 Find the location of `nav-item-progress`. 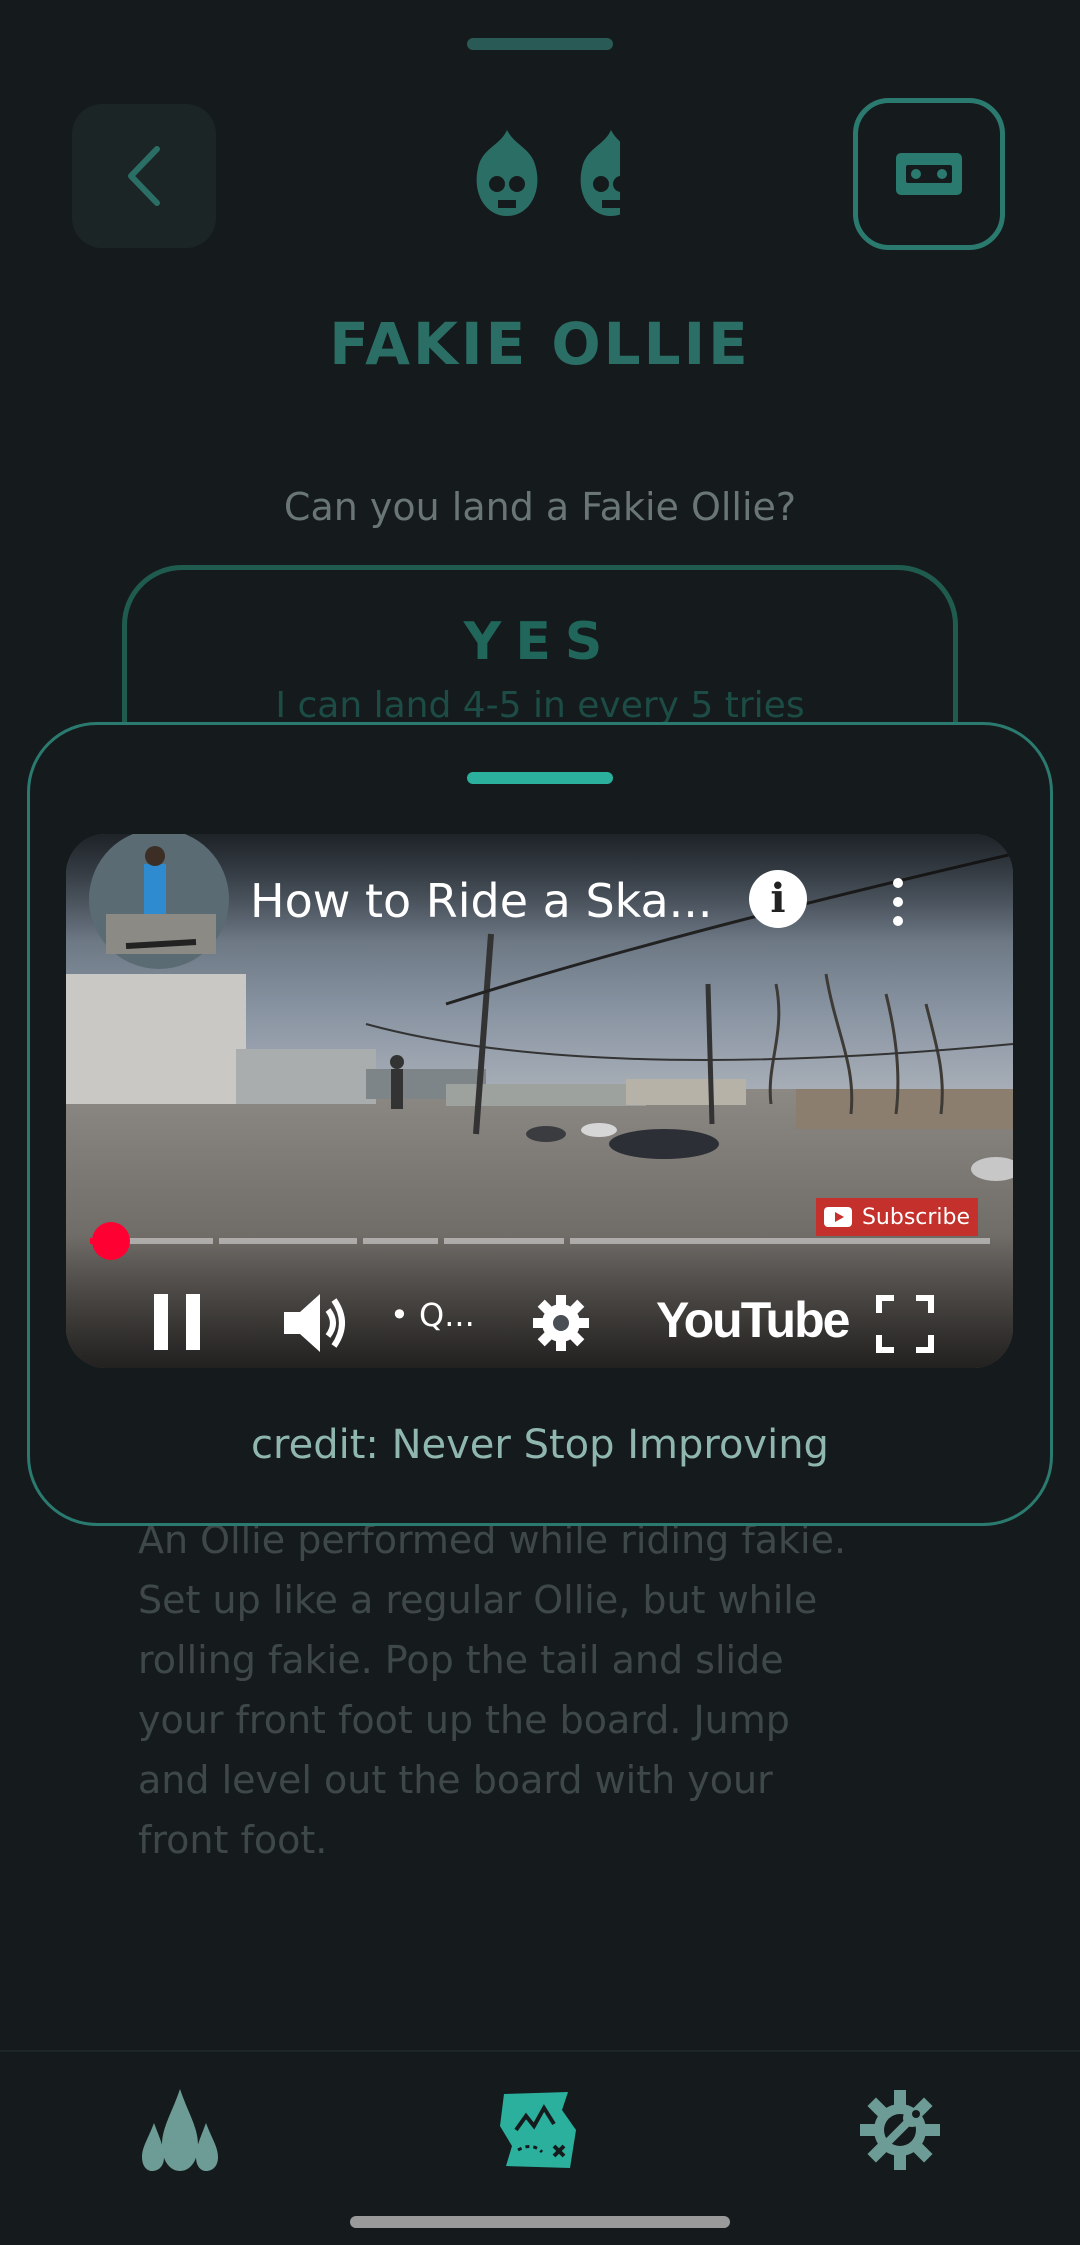

nav-item-progress is located at coordinates (180, 2130).